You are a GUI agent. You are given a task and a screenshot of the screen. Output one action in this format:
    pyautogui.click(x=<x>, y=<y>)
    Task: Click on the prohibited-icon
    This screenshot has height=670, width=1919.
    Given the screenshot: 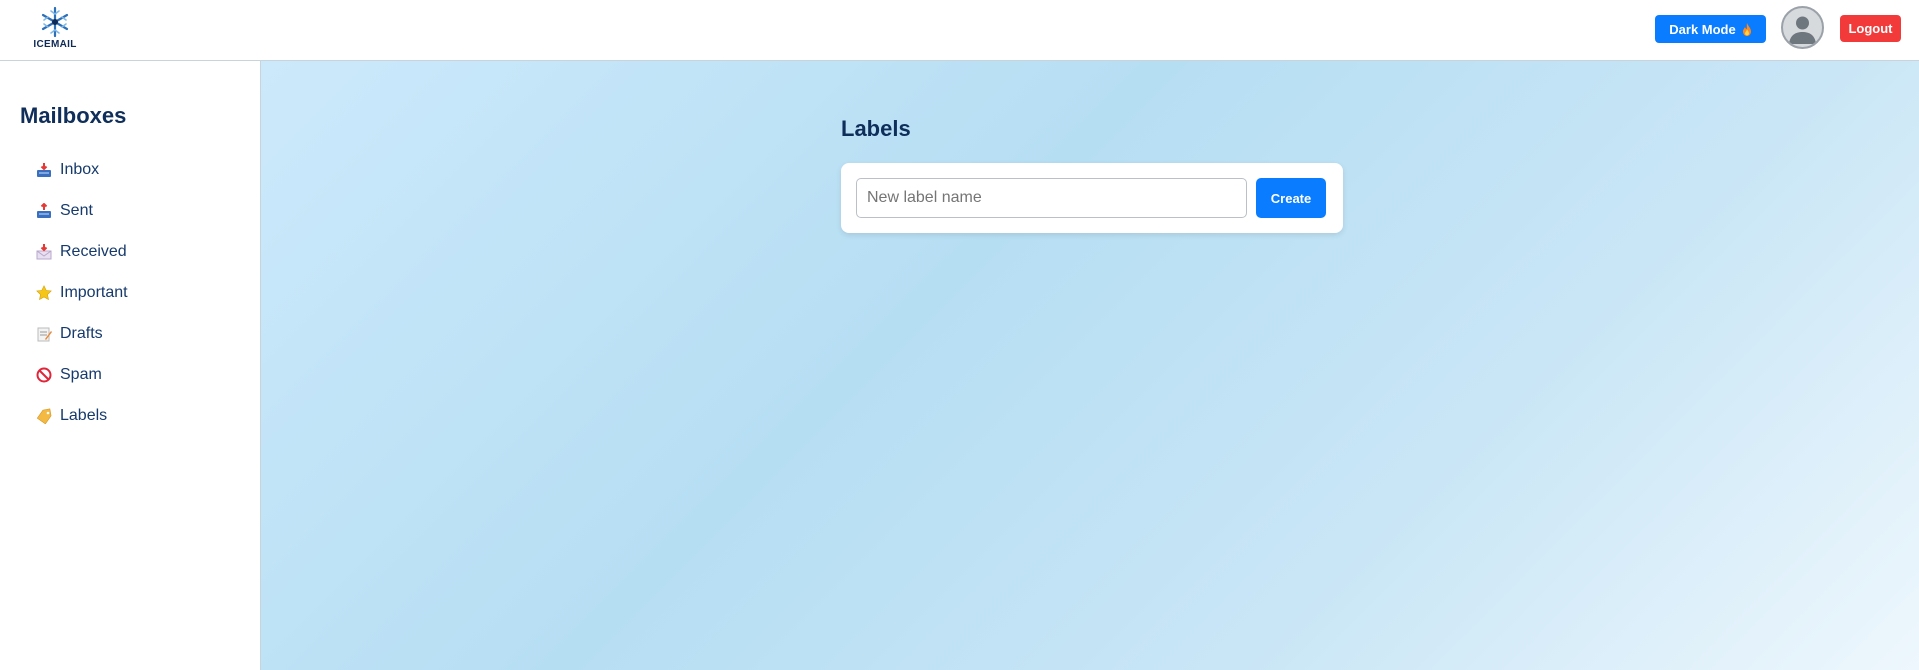 What is the action you would take?
    pyautogui.click(x=44, y=375)
    